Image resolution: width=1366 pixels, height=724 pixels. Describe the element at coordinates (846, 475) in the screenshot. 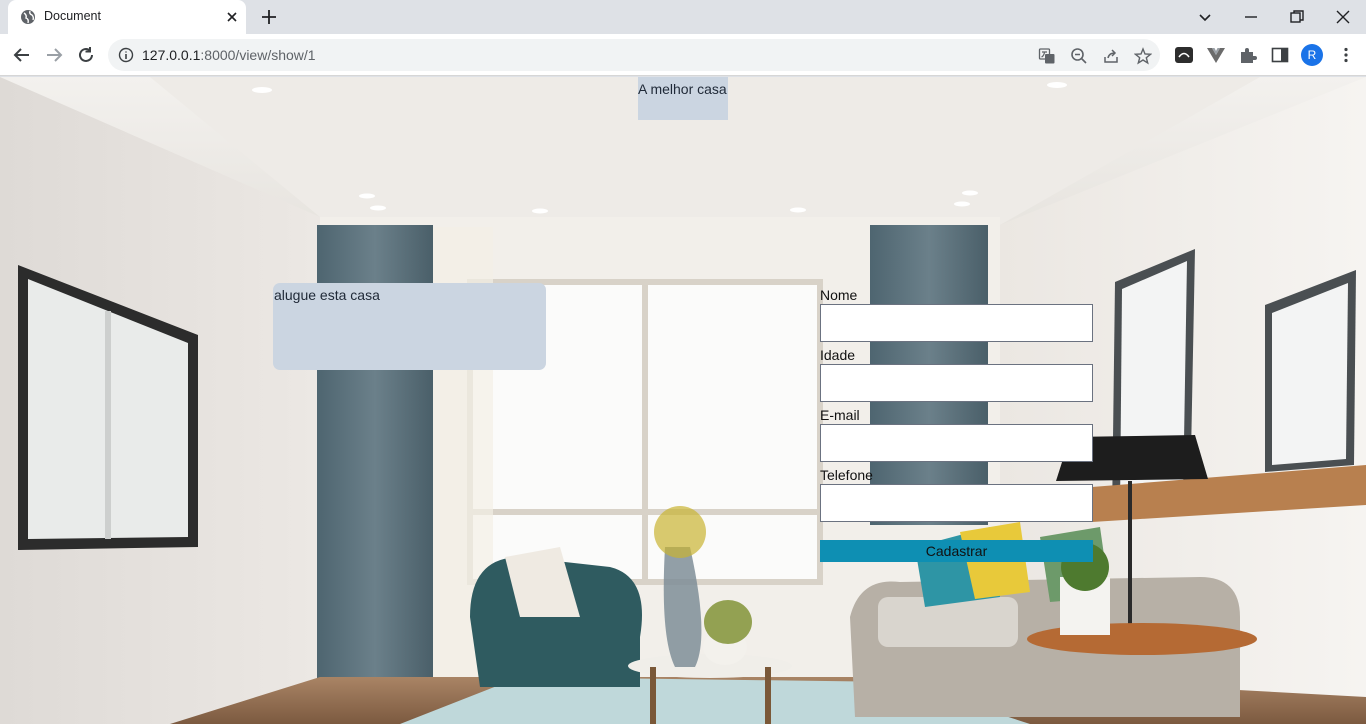

I see `phone-label: Telefone` at that location.